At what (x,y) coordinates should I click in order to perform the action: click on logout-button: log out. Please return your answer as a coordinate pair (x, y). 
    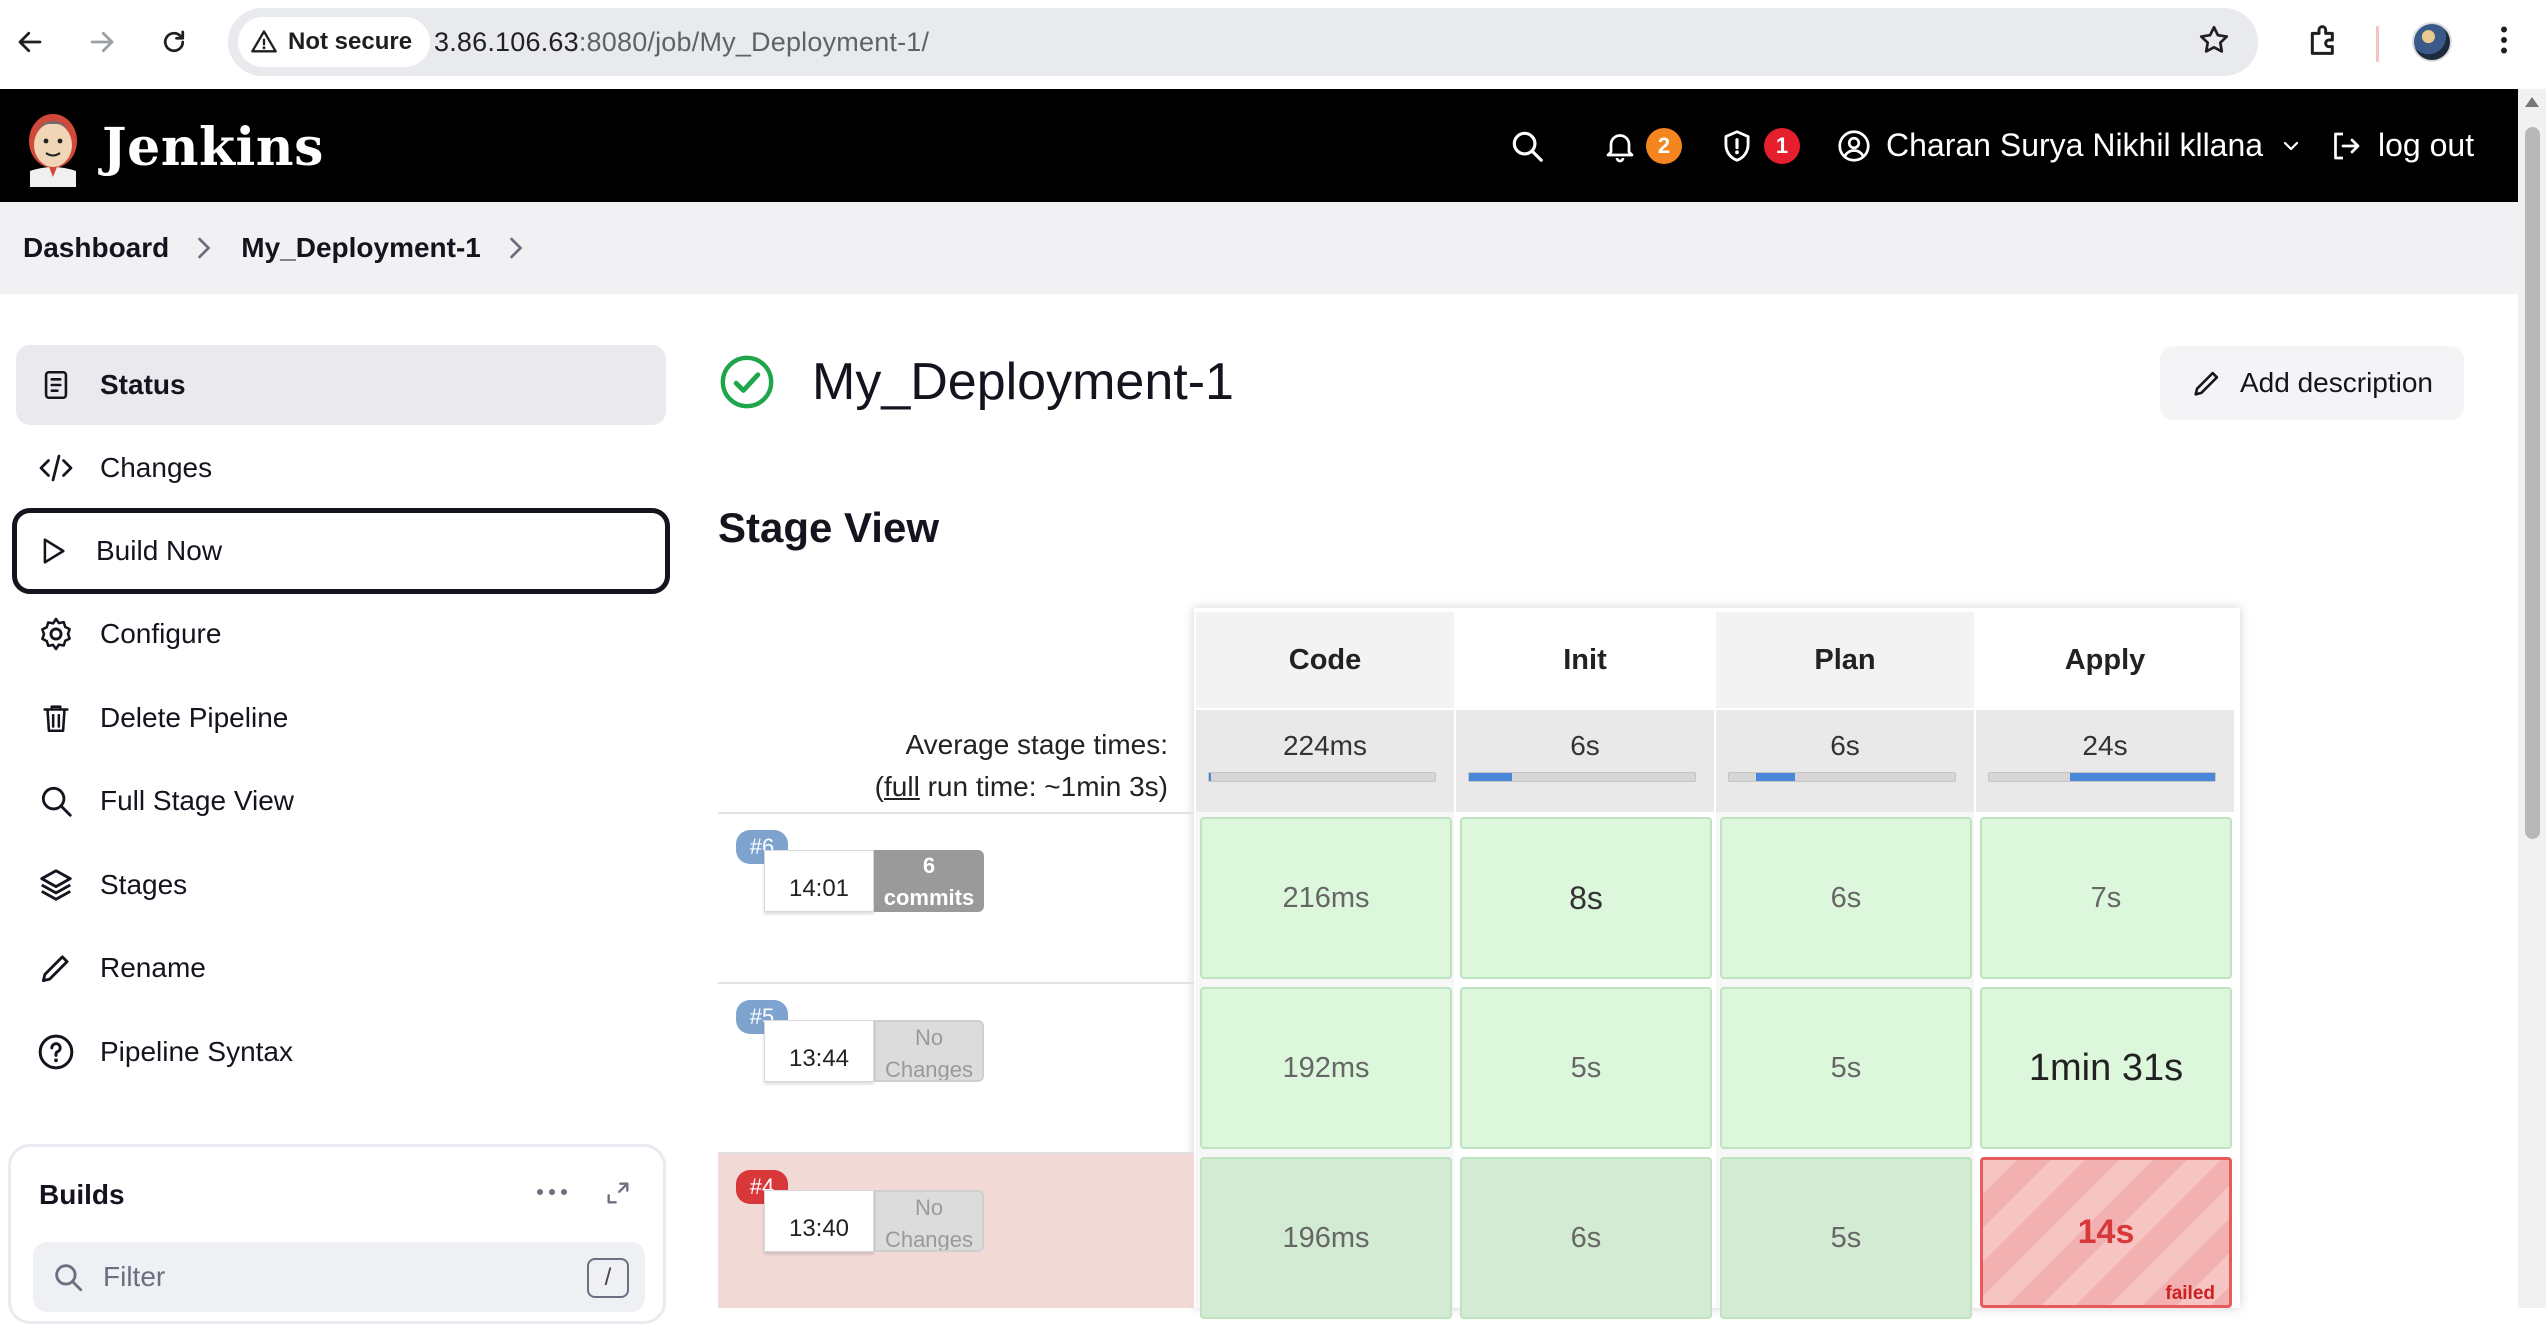
    Looking at the image, I should click on (2401, 145).